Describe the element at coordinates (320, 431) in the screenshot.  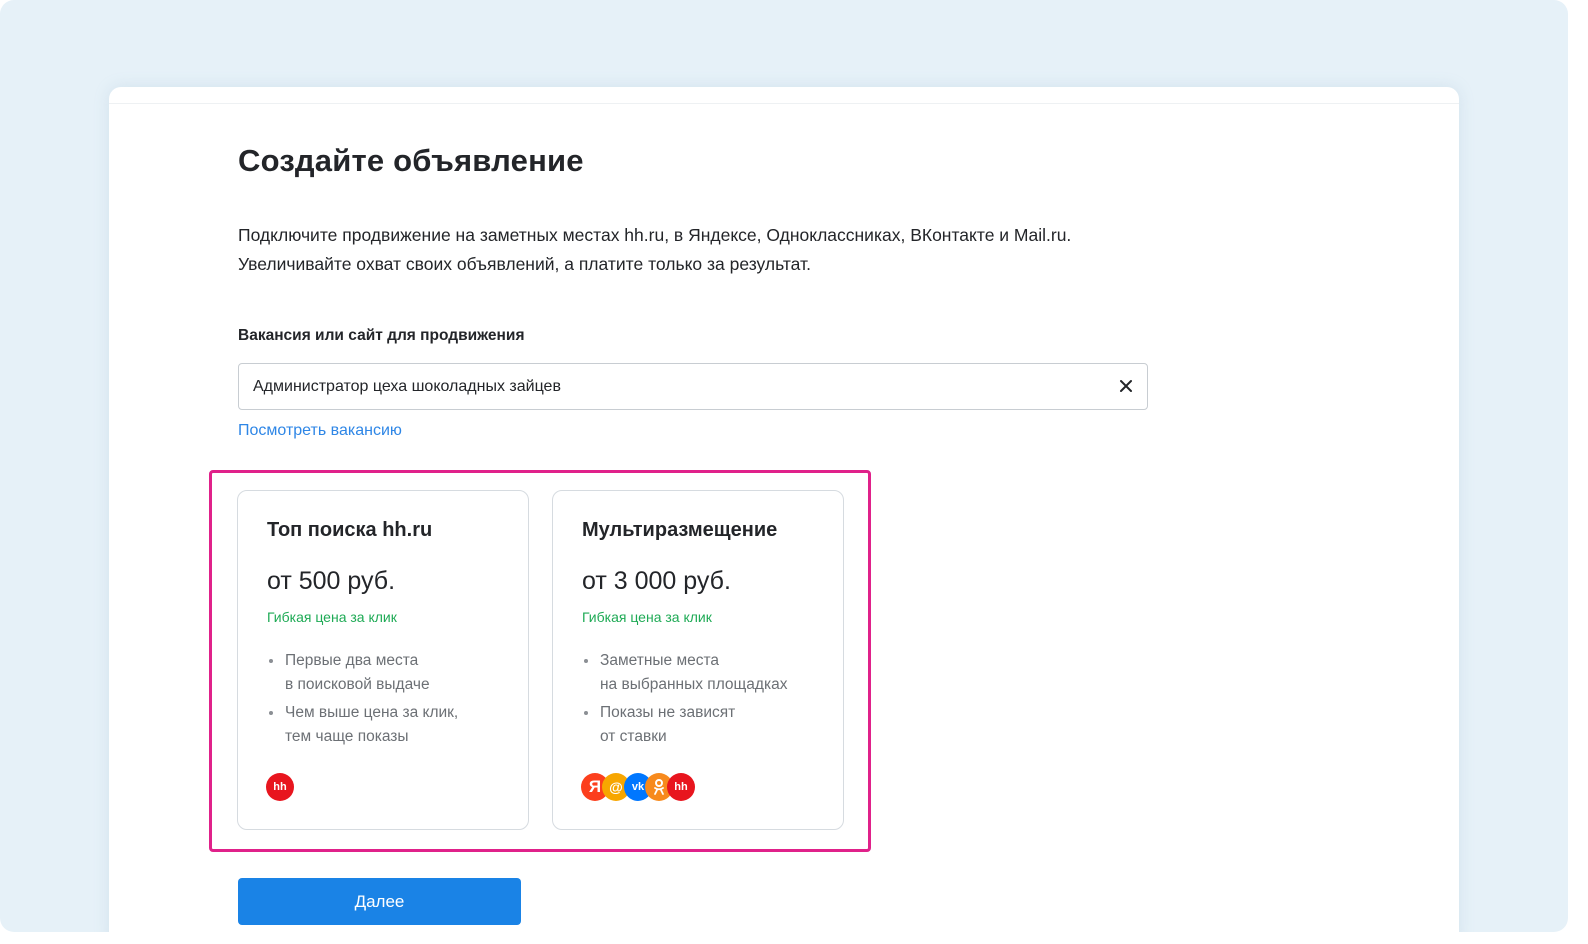
I see `view-vacancy-link: Посмотреть вакансию` at that location.